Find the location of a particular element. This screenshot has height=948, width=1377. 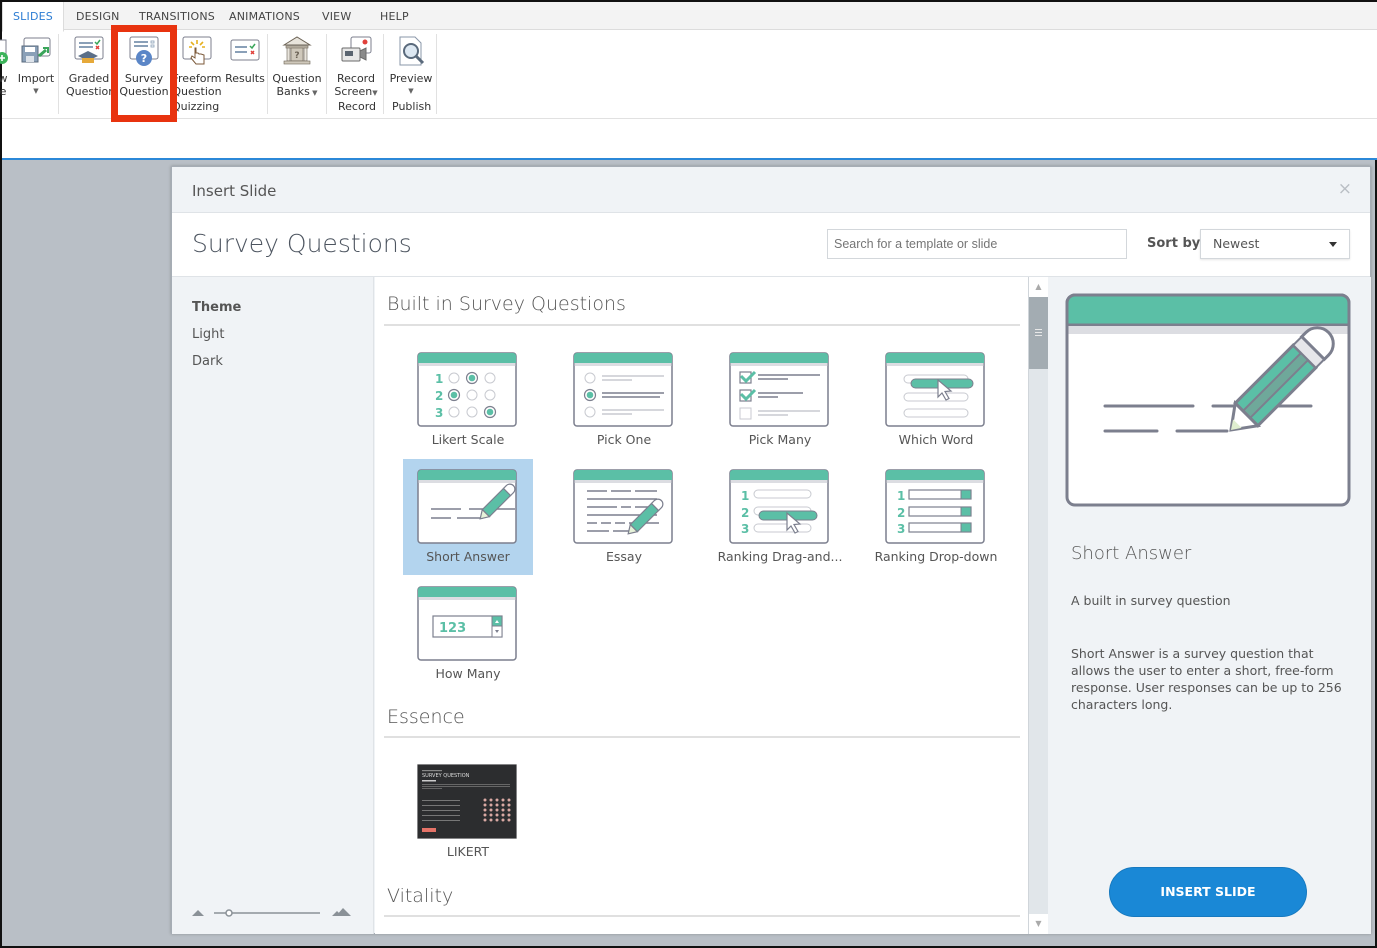

essay-icon is located at coordinates (623, 506).